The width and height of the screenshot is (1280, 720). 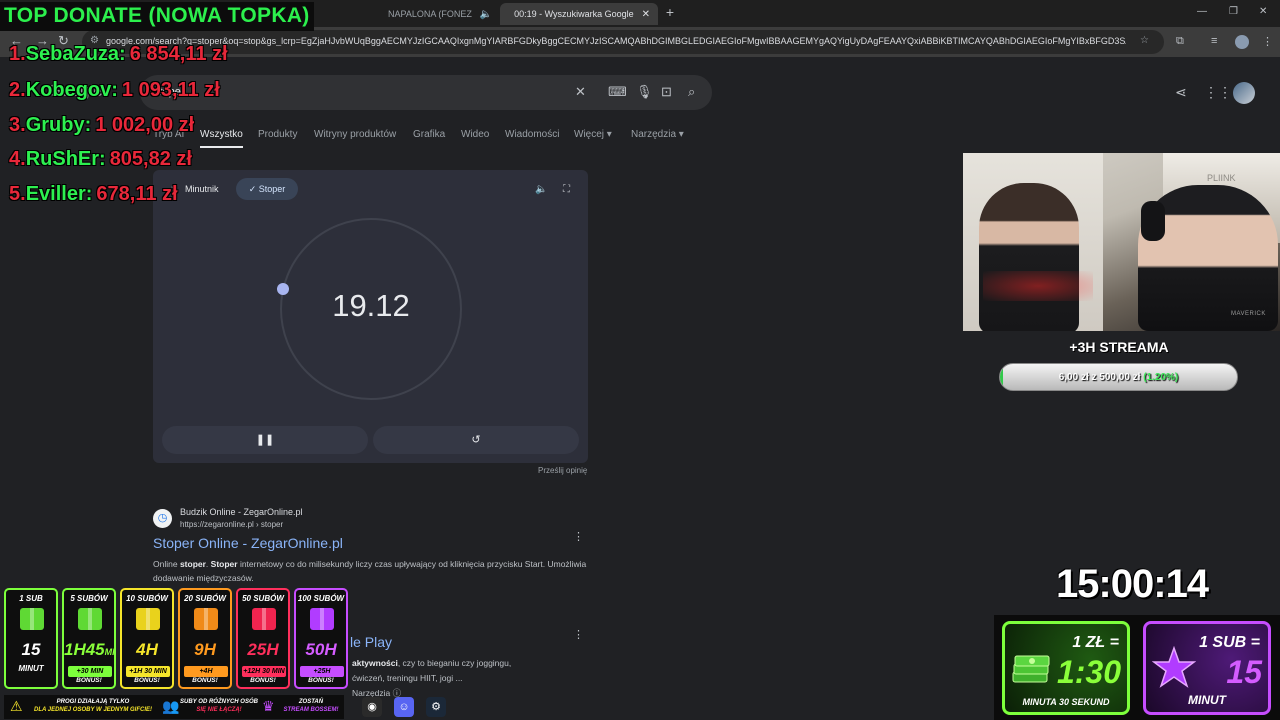 What do you see at coordinates (221, 138) in the screenshot?
I see `nav-all: Wszystko` at bounding box center [221, 138].